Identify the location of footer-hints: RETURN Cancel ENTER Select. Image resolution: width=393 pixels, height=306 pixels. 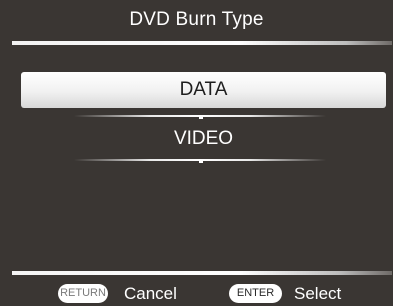
(196, 294).